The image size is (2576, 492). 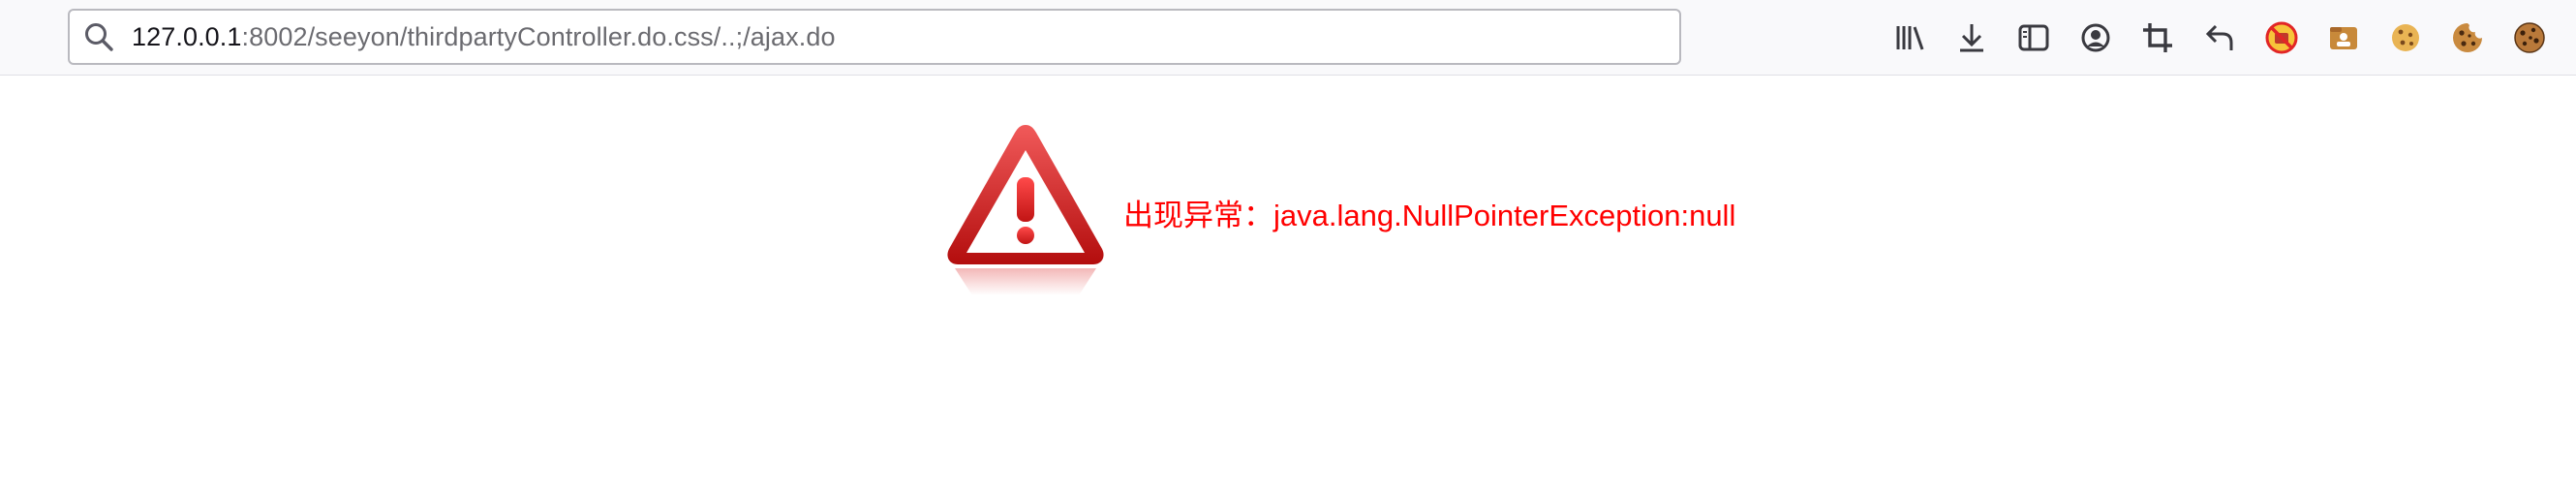 What do you see at coordinates (2467, 37) in the screenshot?
I see `cookie-editor-icon` at bounding box center [2467, 37].